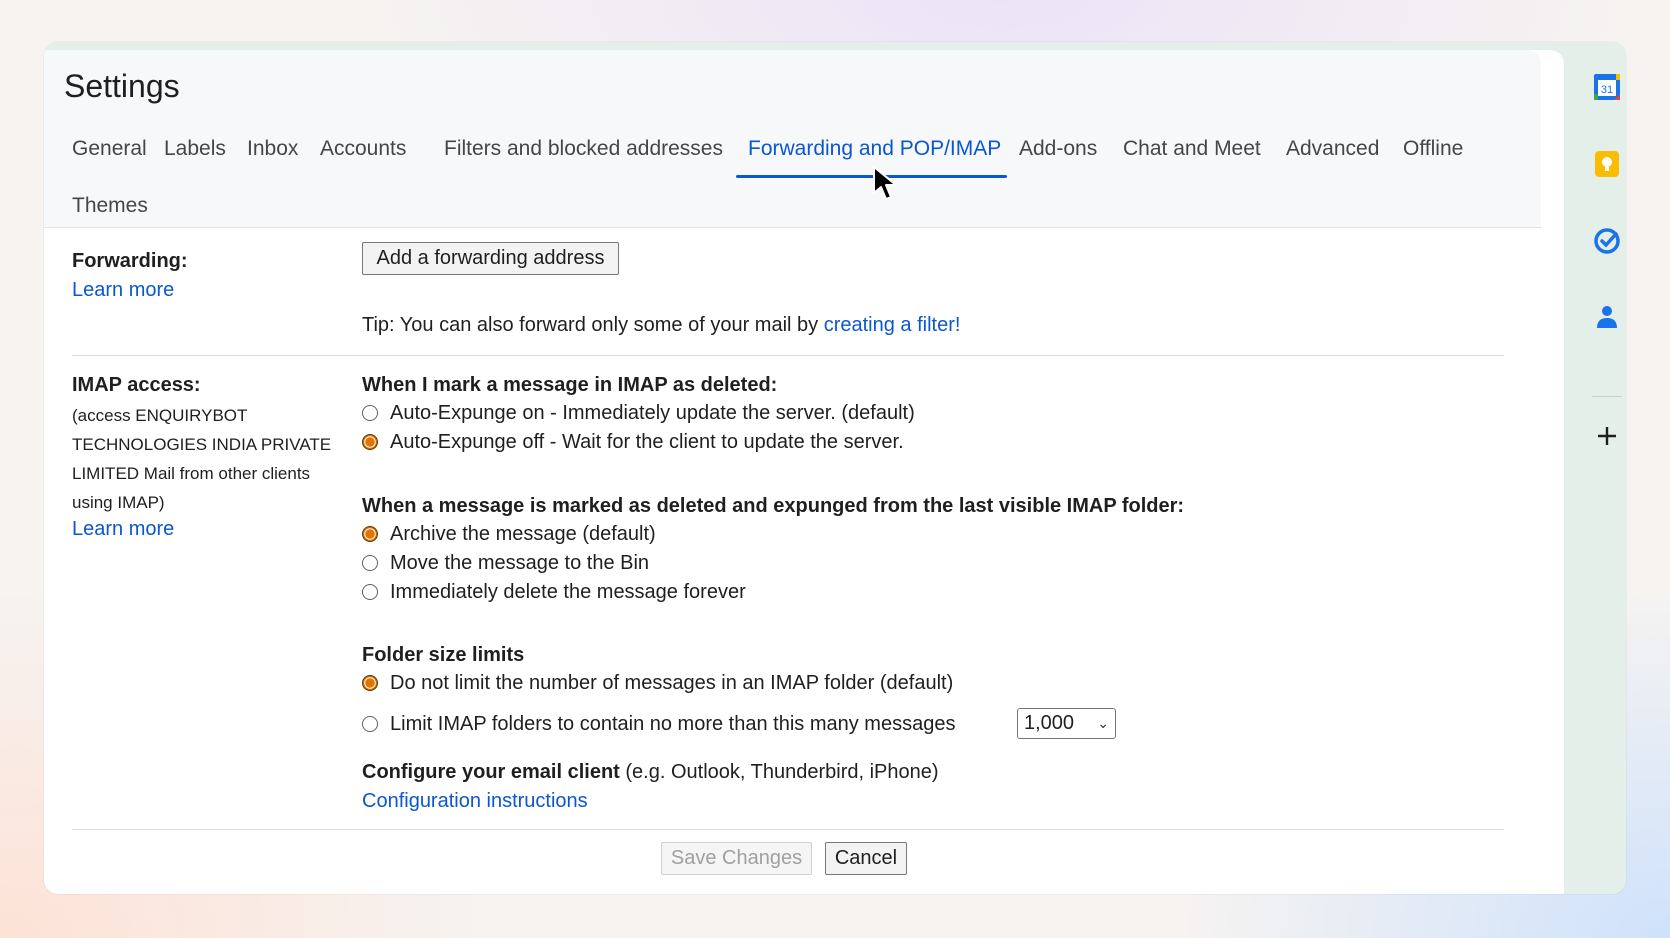  I want to click on configure-client-hint: (e.g. Outlook, Thunderbird, iPhone), so click(782, 772).